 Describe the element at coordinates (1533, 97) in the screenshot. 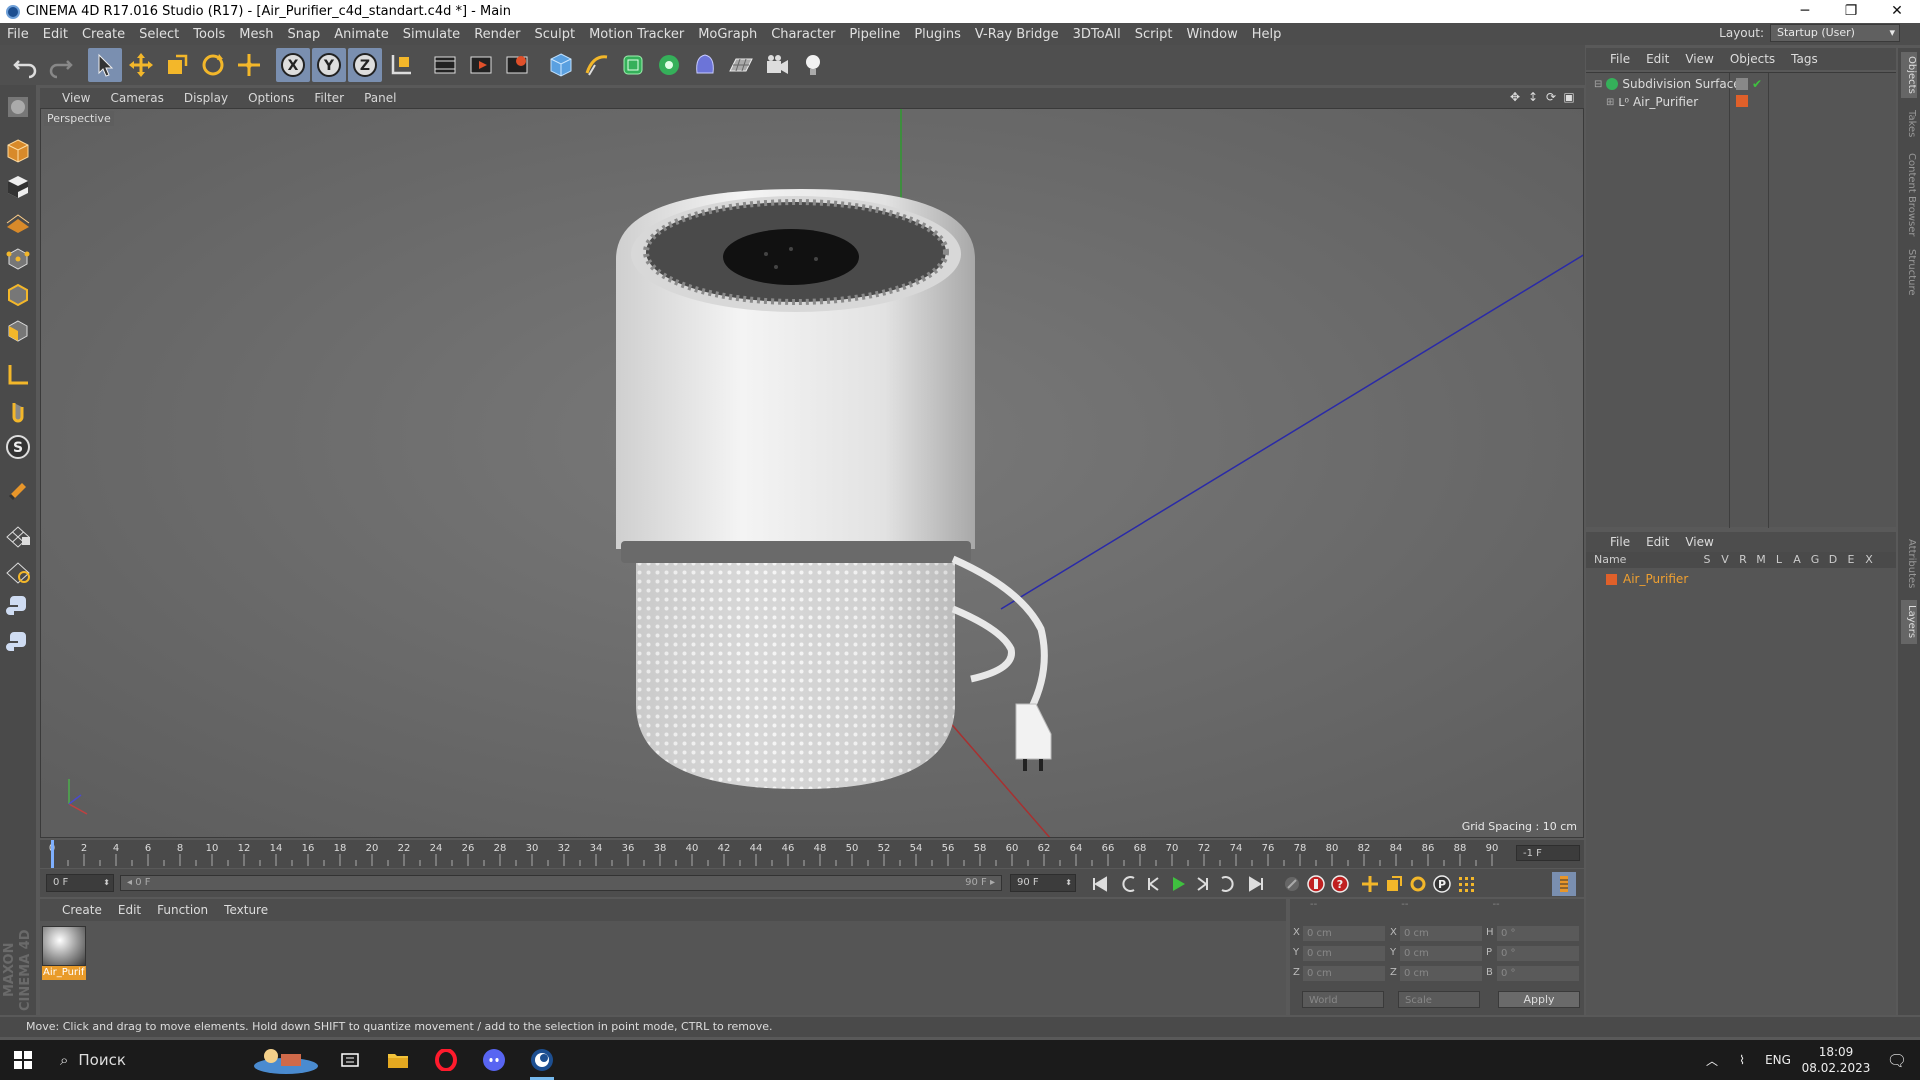

I see `viewport-zoom-icon: ↕` at that location.